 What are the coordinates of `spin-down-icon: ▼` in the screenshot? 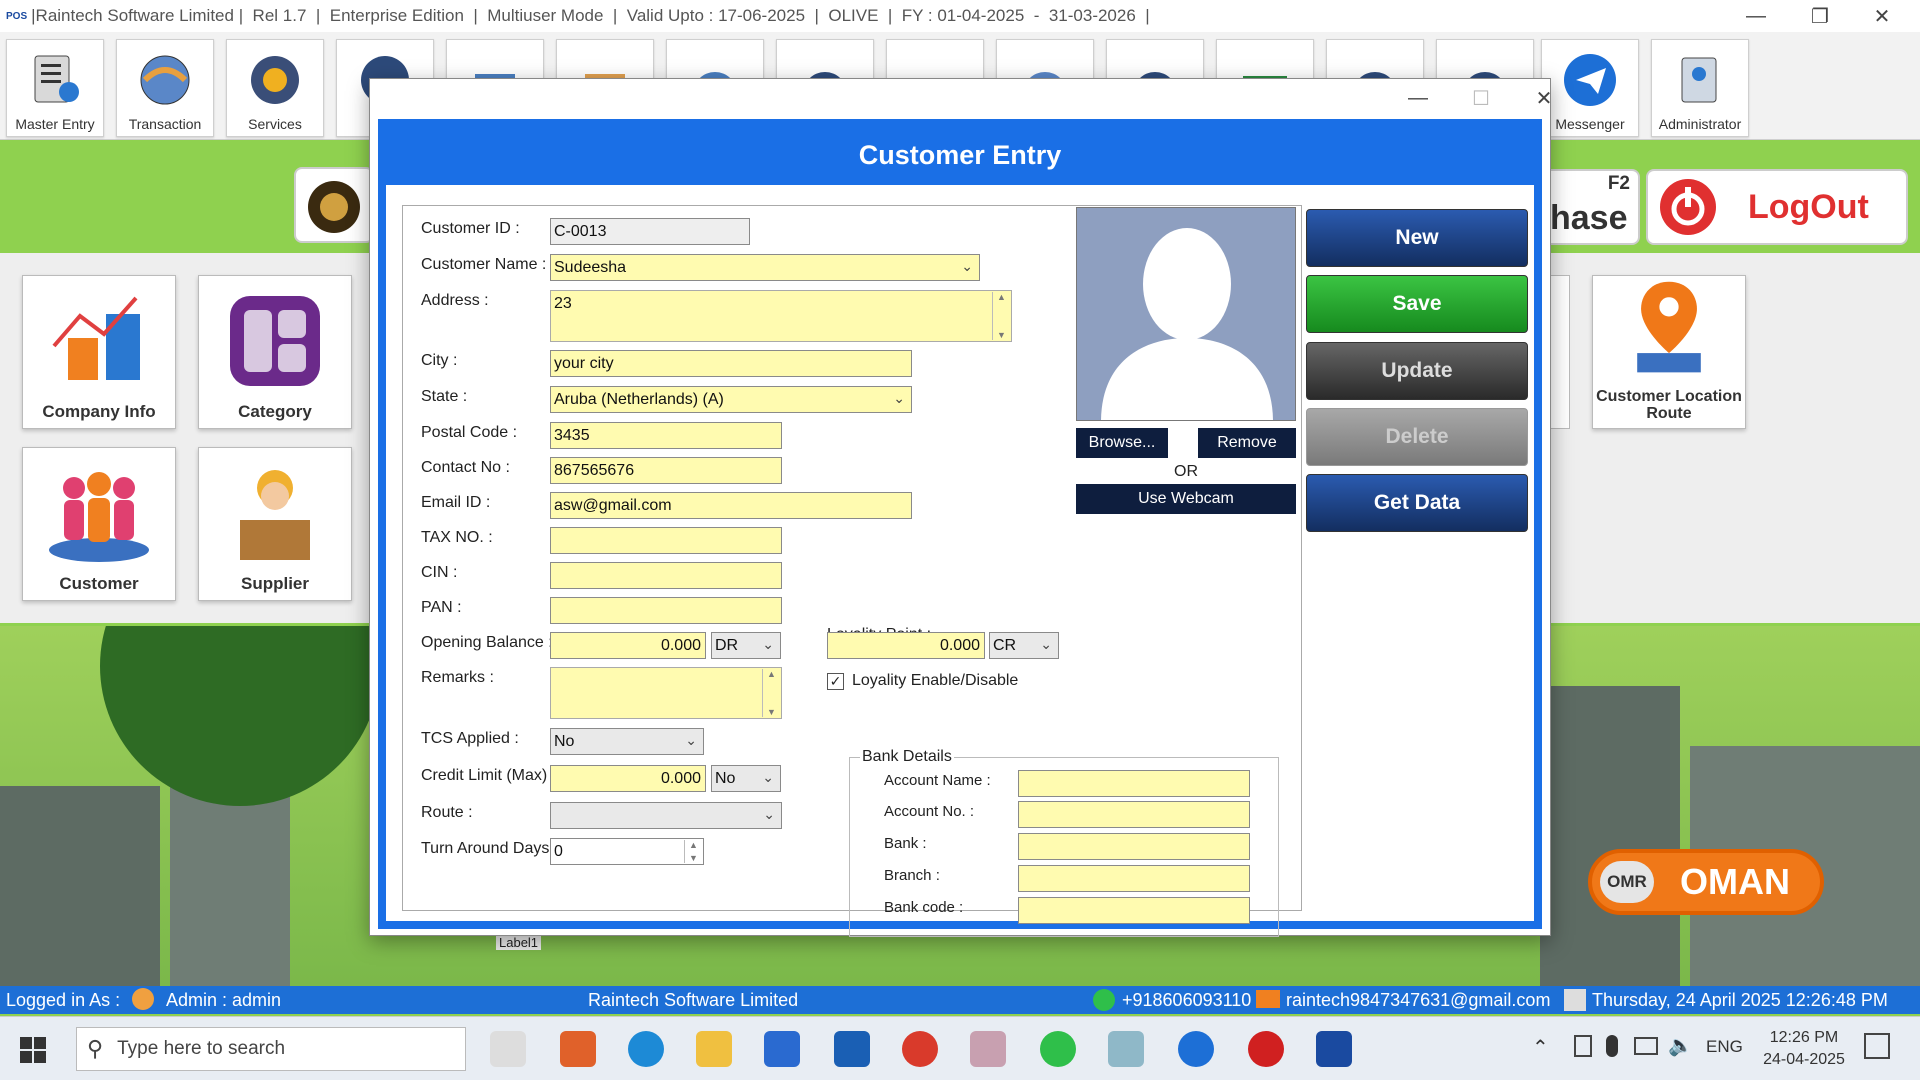 It's located at (693, 858).